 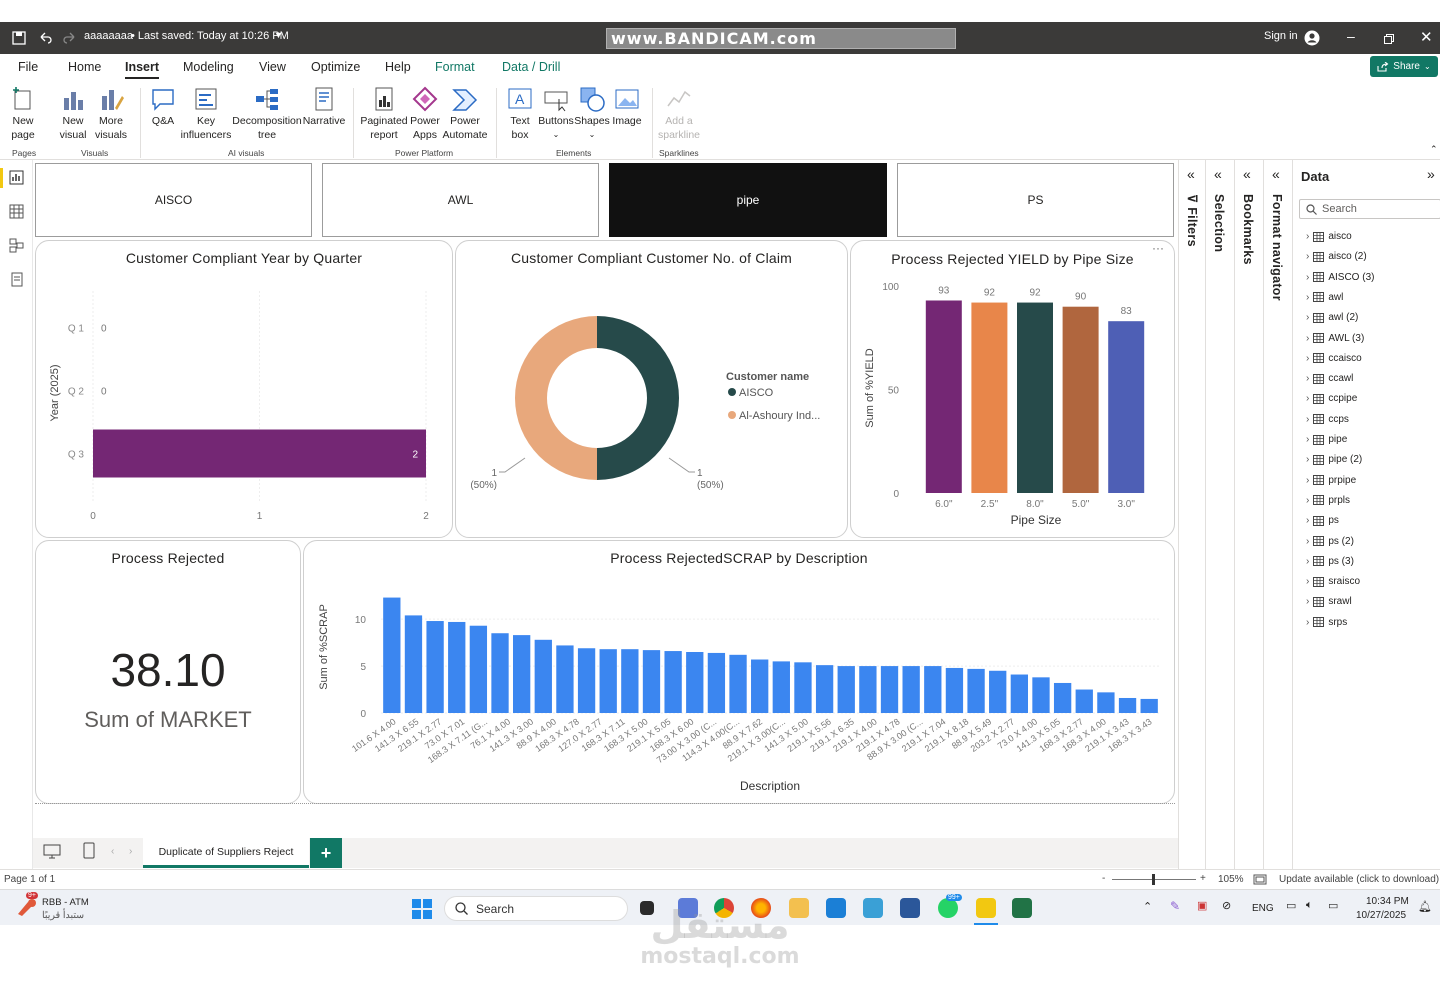 I want to click on tray-overflow-icon: ⌃, so click(x=1147, y=906).